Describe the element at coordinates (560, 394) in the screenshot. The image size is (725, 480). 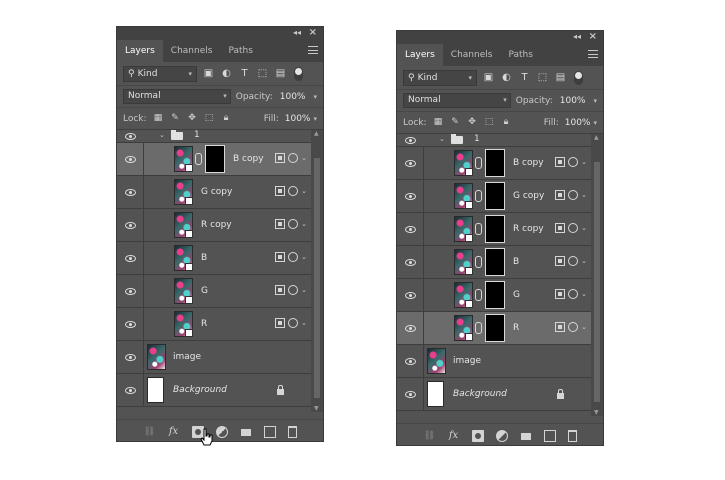
I see `lock-icon` at that location.